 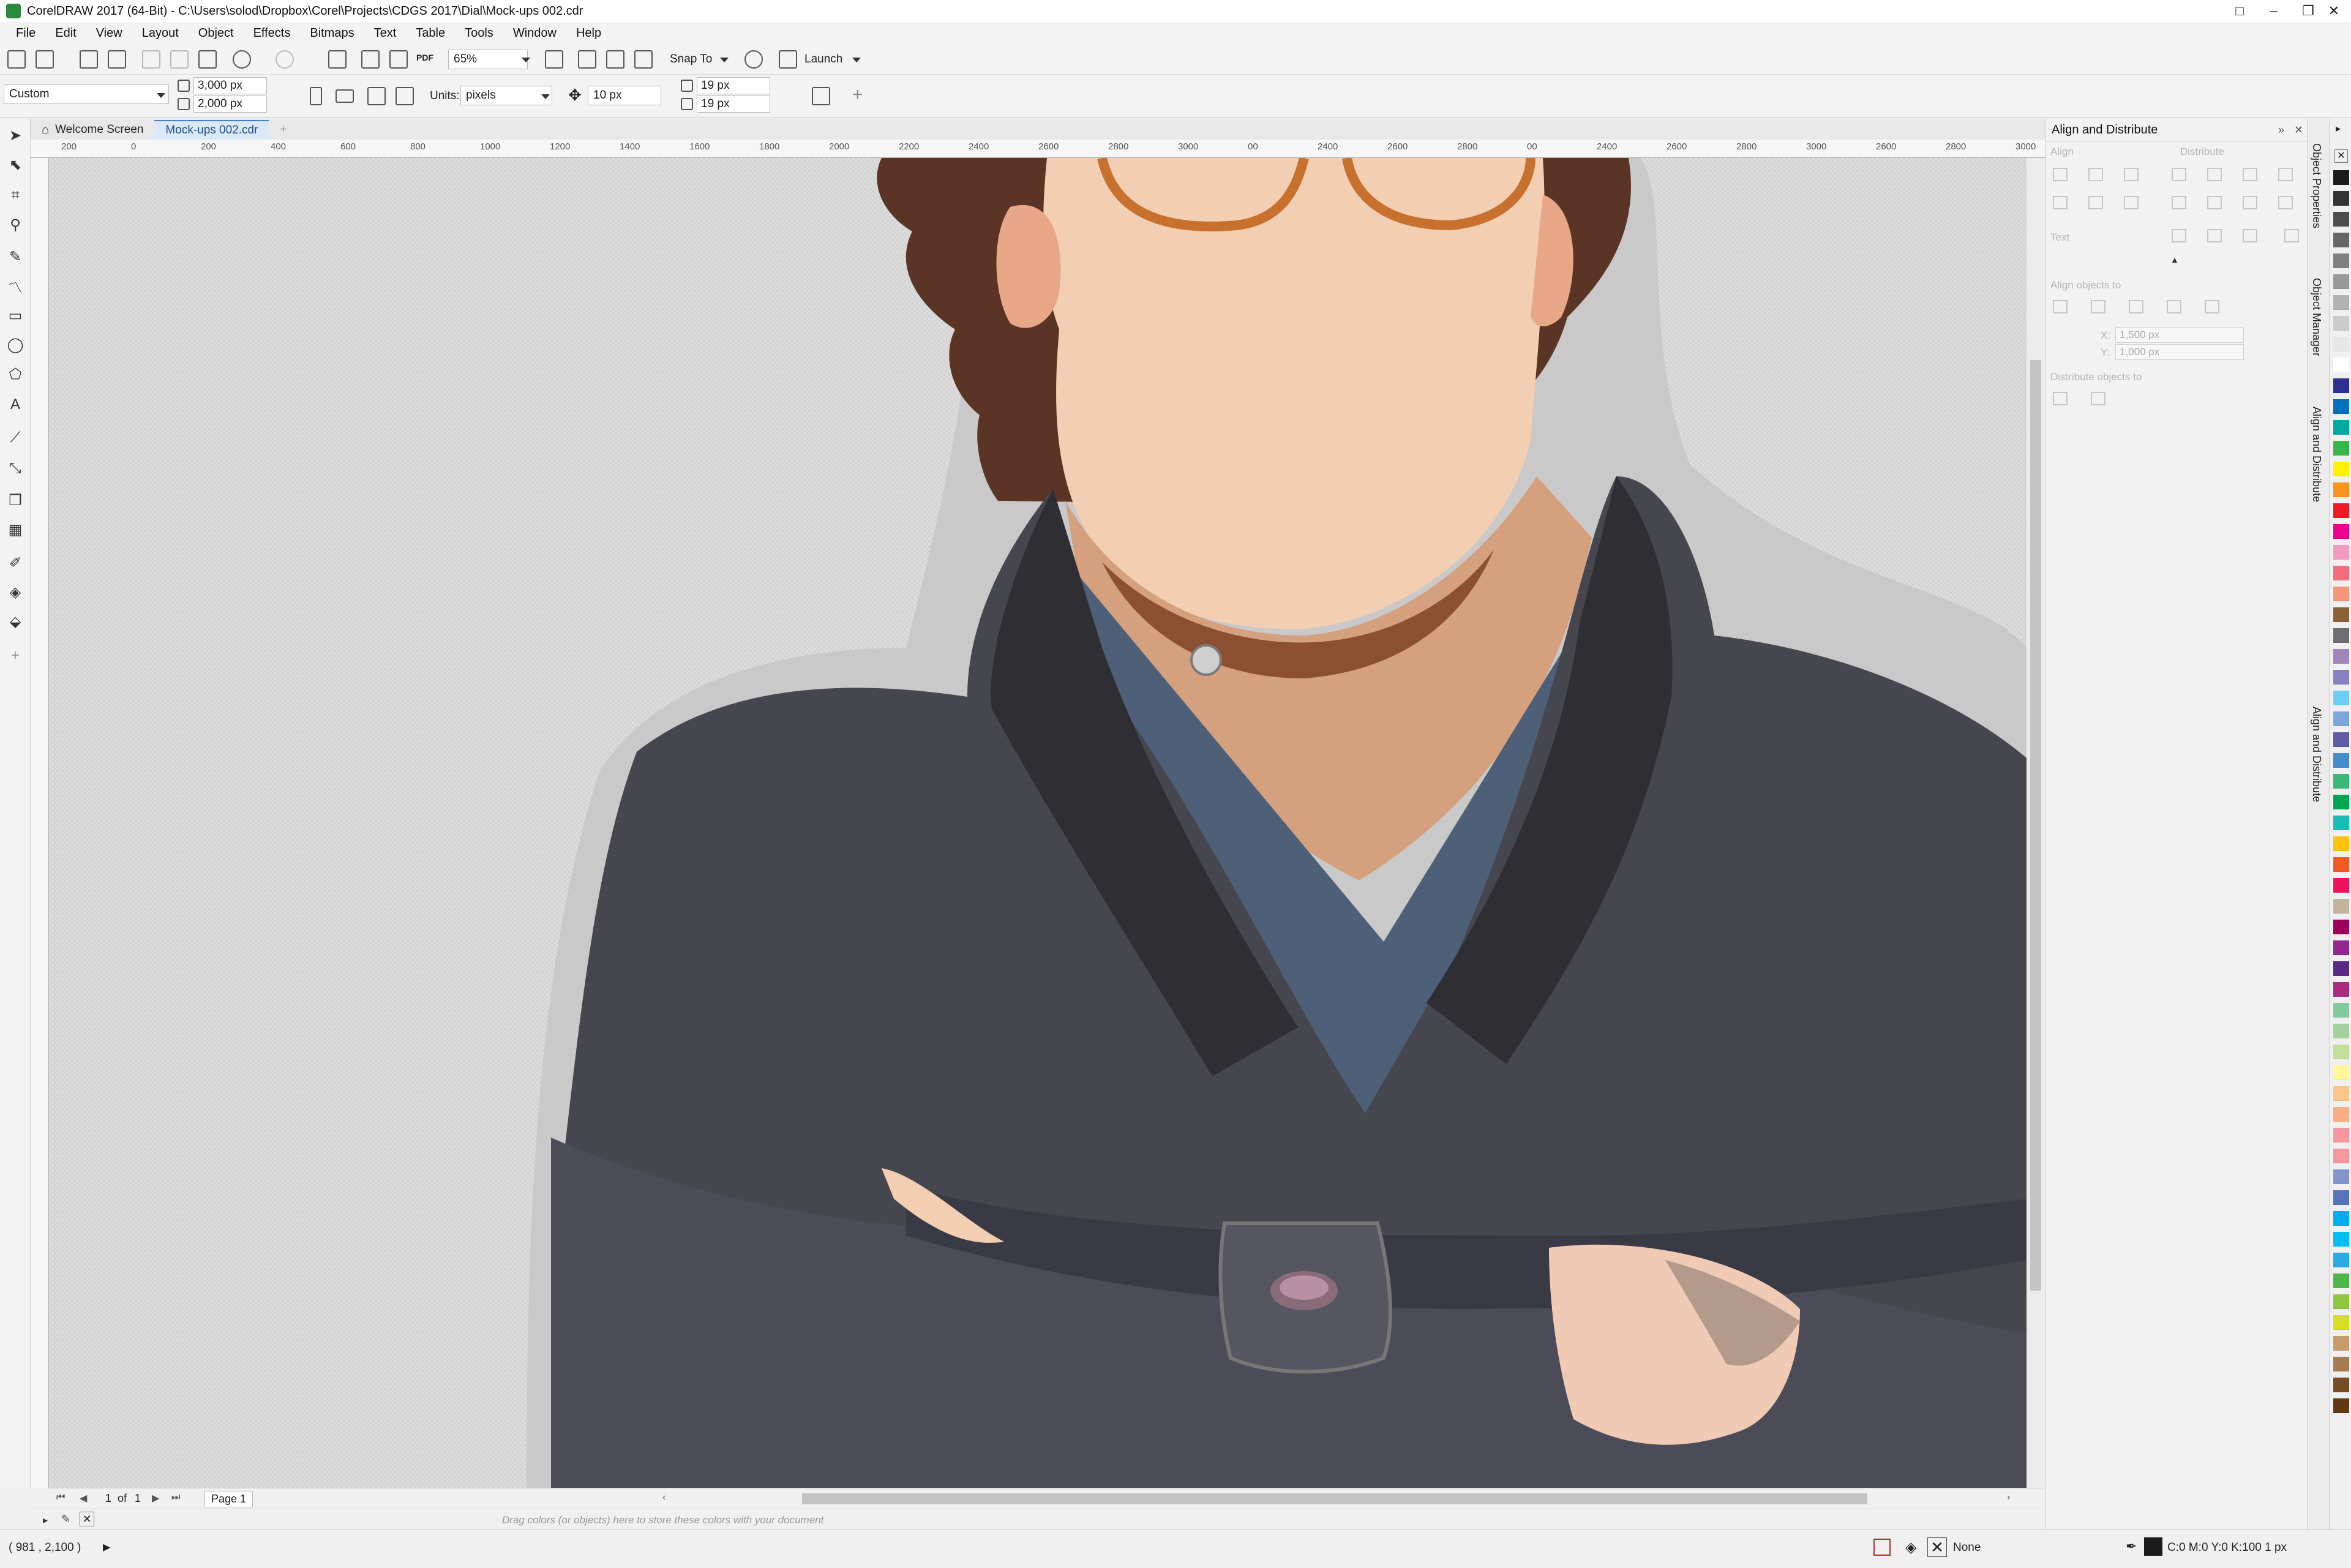 I want to click on menu-text: Text, so click(x=385, y=33).